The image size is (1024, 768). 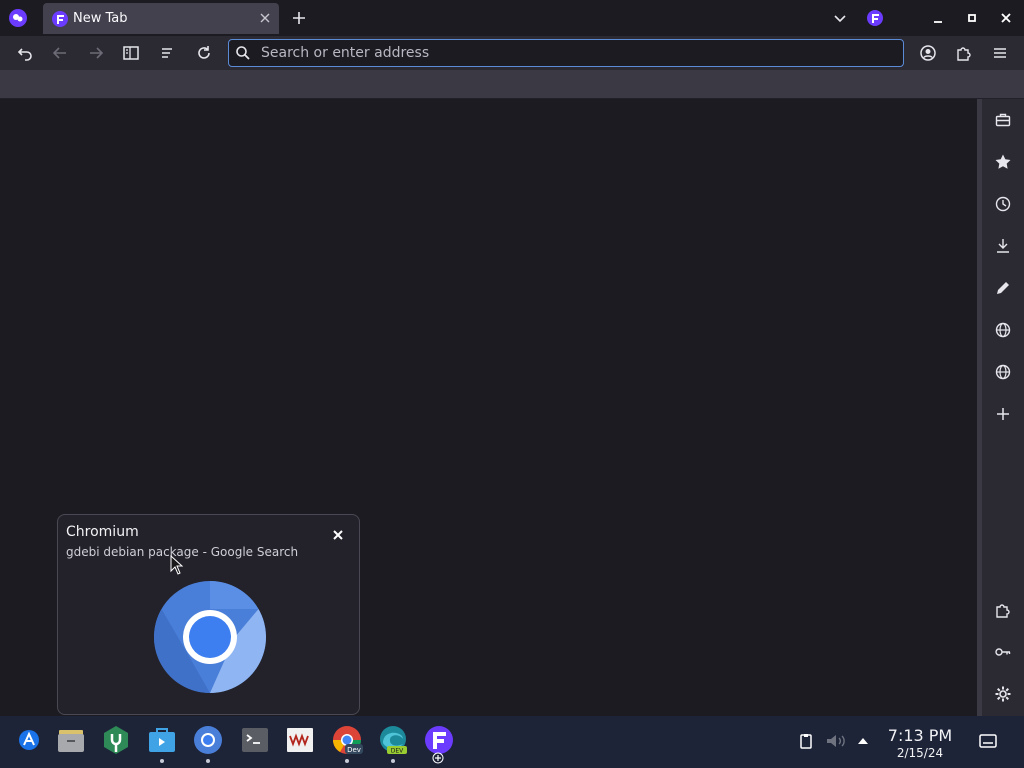 What do you see at coordinates (1006, 18) in the screenshot?
I see `close-window-icon` at bounding box center [1006, 18].